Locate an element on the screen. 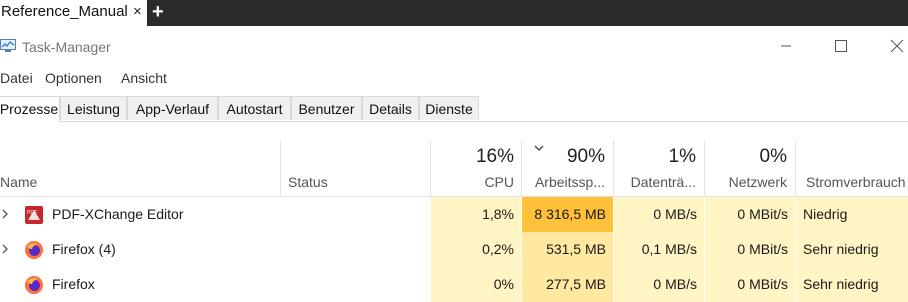 The height and width of the screenshot is (302, 908). menu-view: Ansicht is located at coordinates (144, 78).